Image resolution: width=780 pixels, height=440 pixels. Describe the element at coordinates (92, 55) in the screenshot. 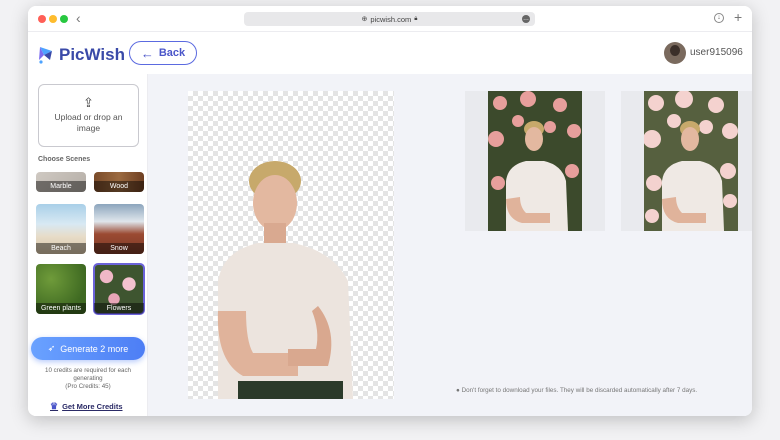

I see `logo-text: PicWish` at that location.